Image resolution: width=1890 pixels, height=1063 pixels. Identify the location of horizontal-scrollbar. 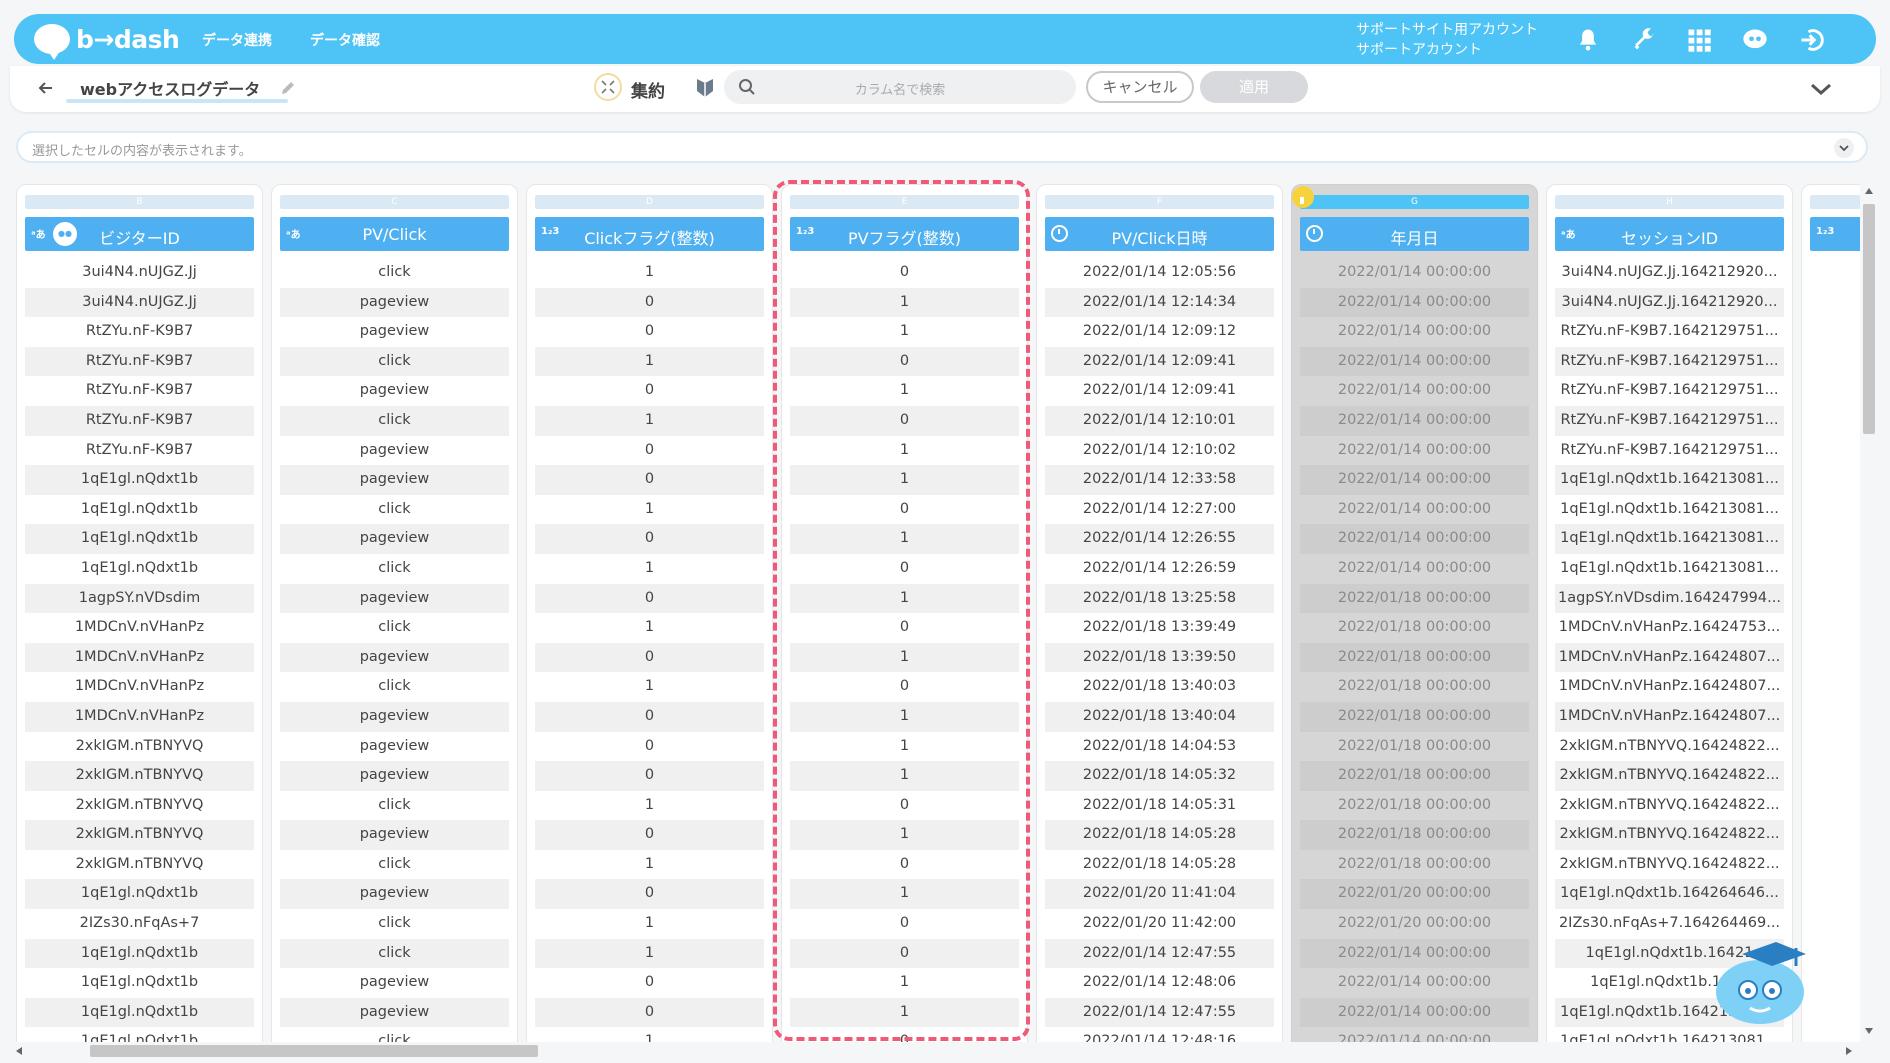
(935, 1051).